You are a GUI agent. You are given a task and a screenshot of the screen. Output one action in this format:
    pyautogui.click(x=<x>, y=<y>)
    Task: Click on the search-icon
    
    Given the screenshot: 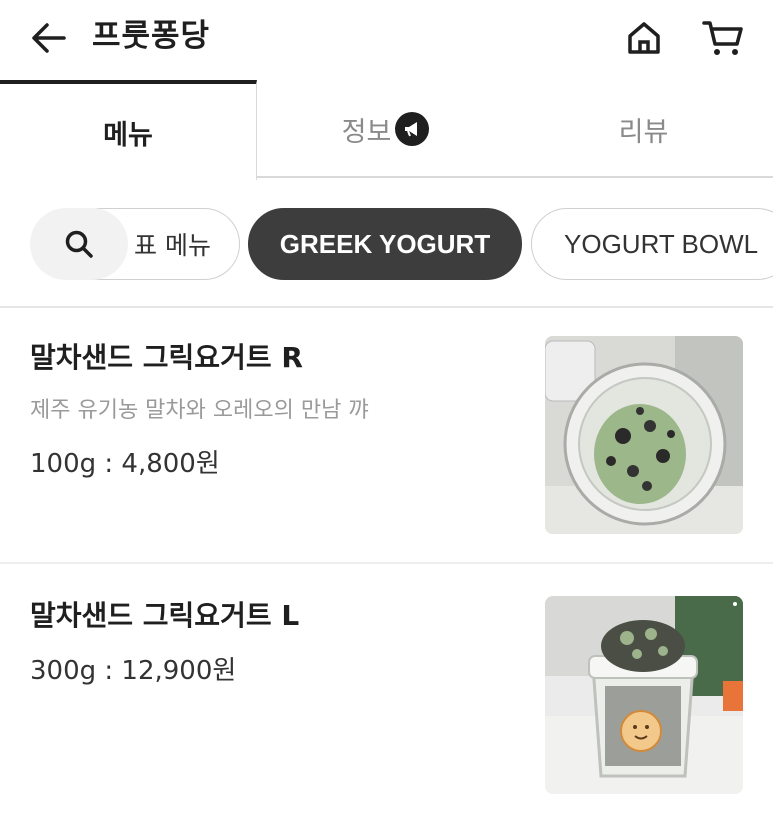 What is the action you would take?
    pyautogui.click(x=79, y=244)
    